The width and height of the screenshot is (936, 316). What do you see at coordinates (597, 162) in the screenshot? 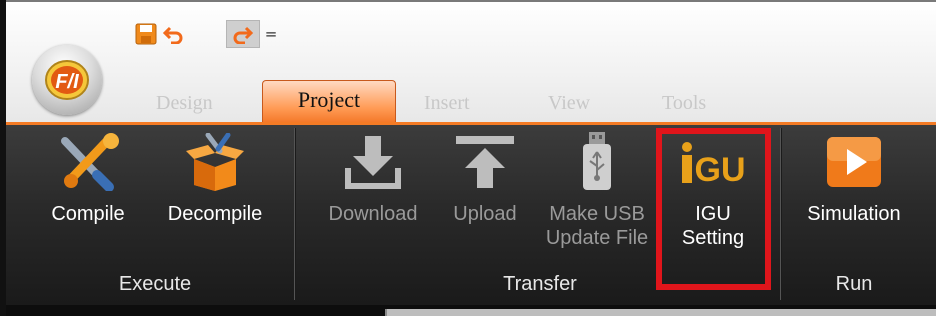
I see `usb-drive-icon` at bounding box center [597, 162].